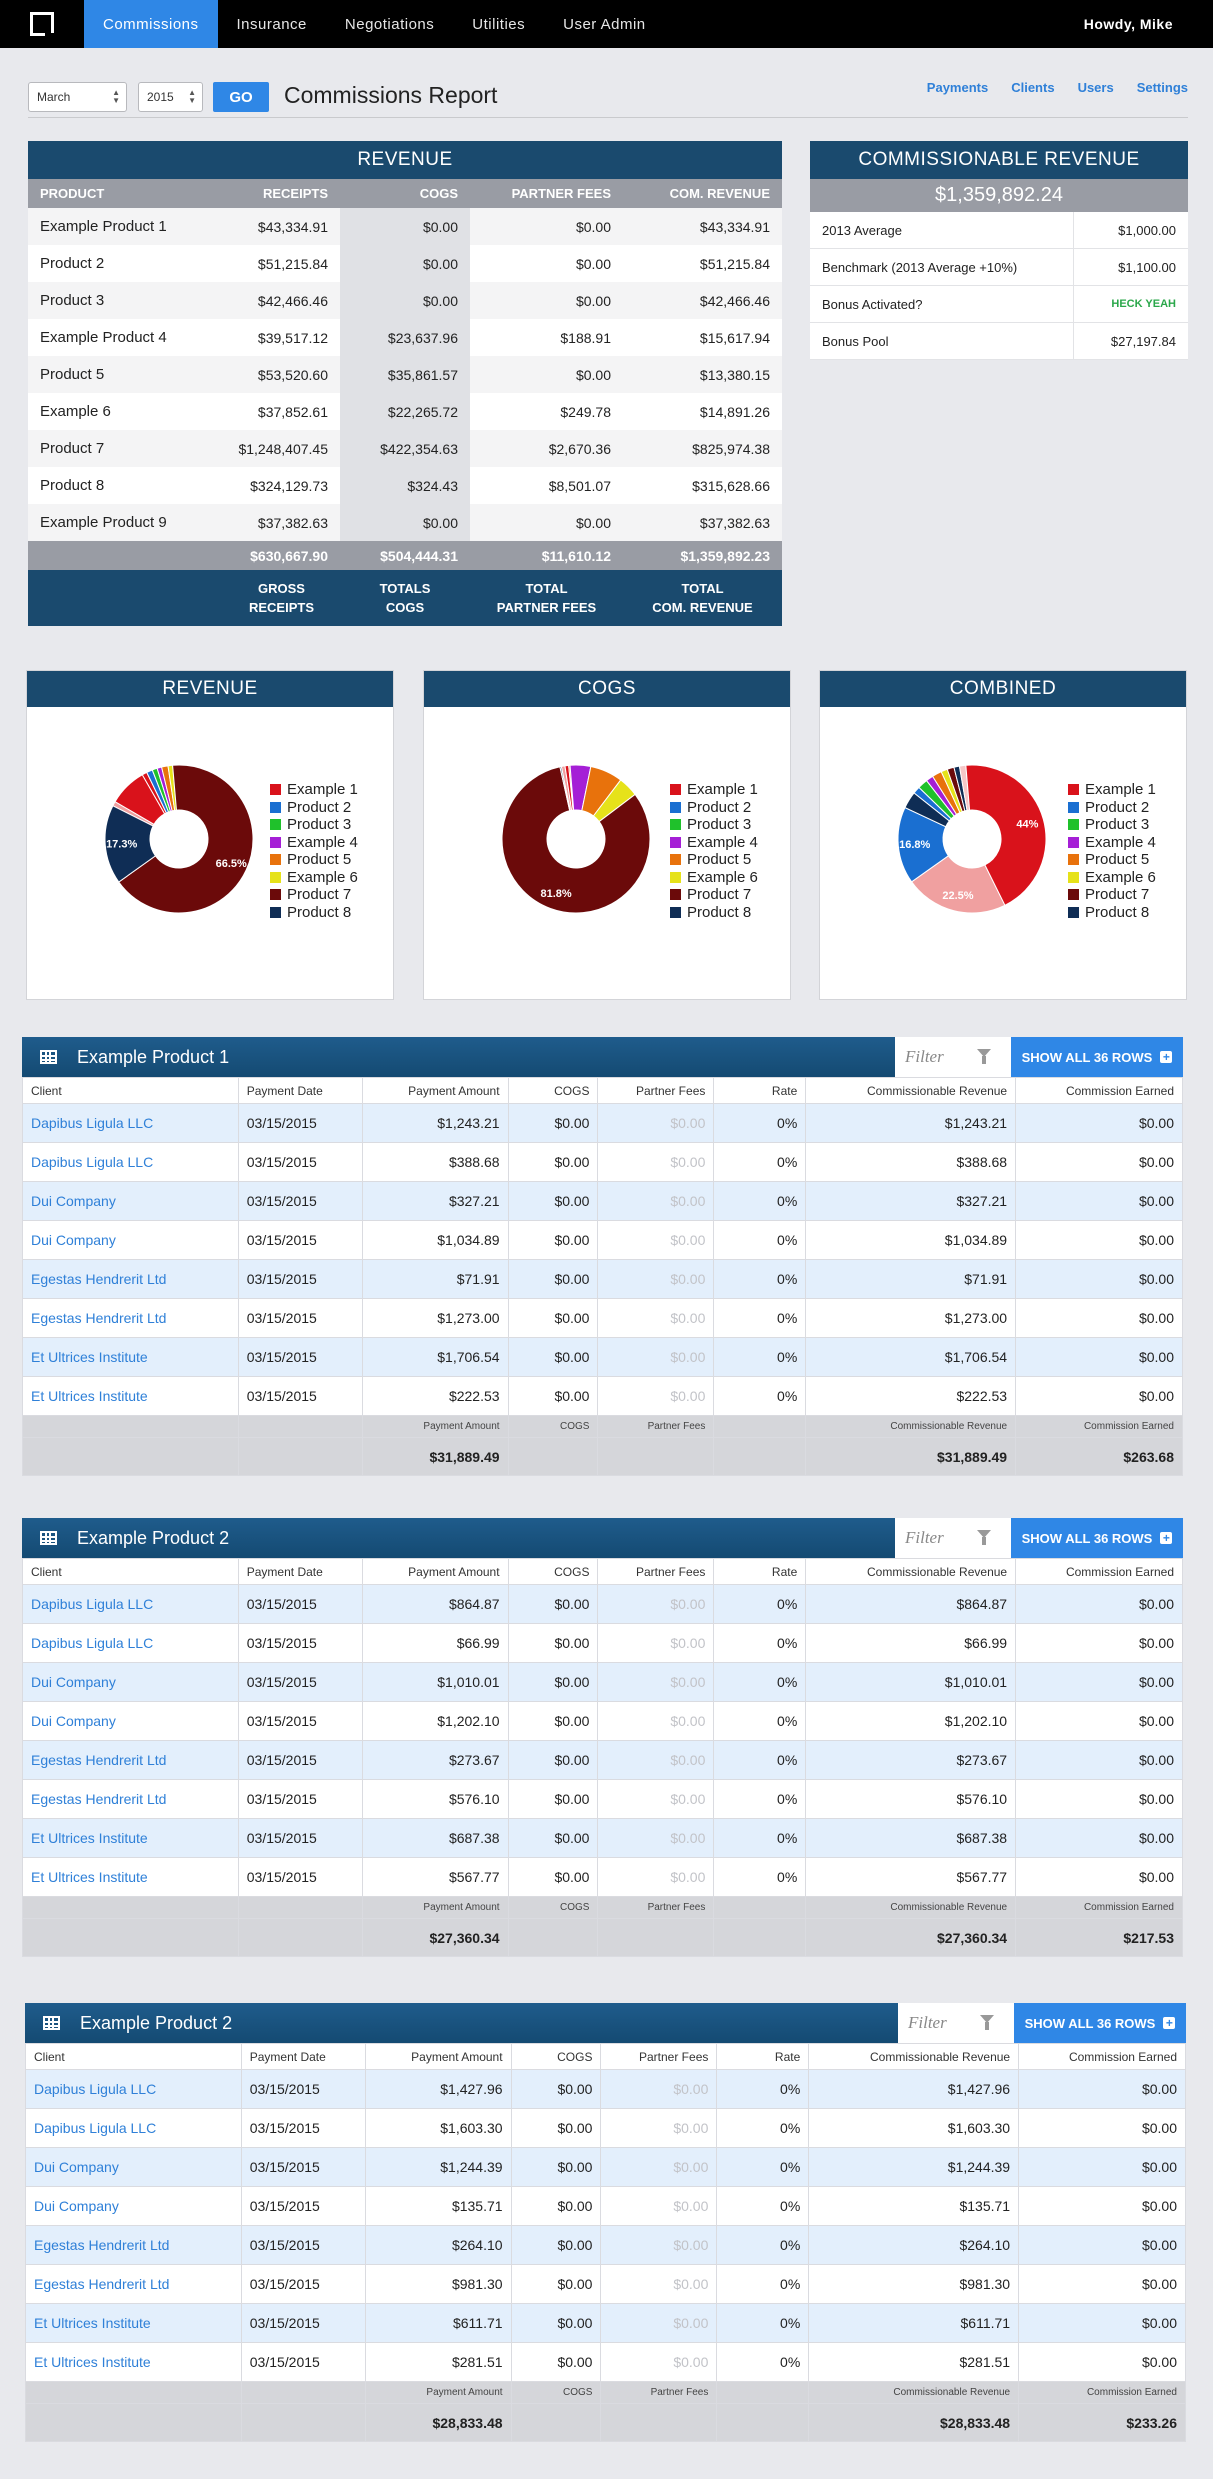  Describe the element at coordinates (911, 1838) in the screenshot. I see `table-cell: $687.38` at that location.